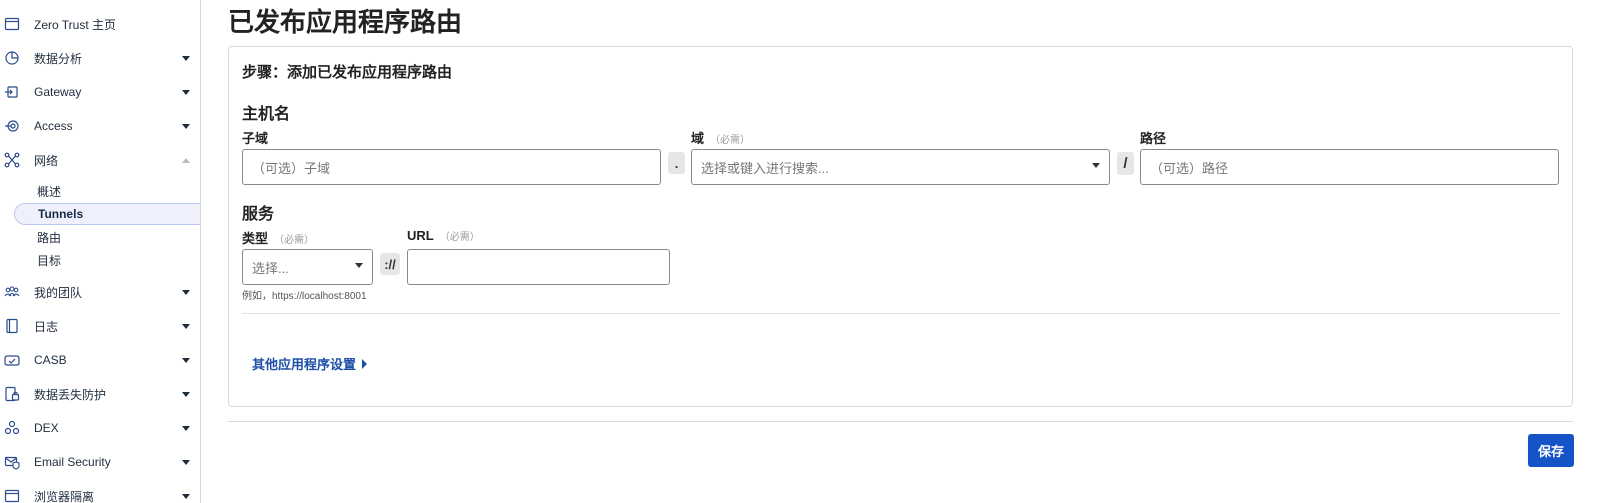 Image resolution: width=1600 pixels, height=503 pixels. I want to click on sidebar-item-network: 网络, so click(100, 160).